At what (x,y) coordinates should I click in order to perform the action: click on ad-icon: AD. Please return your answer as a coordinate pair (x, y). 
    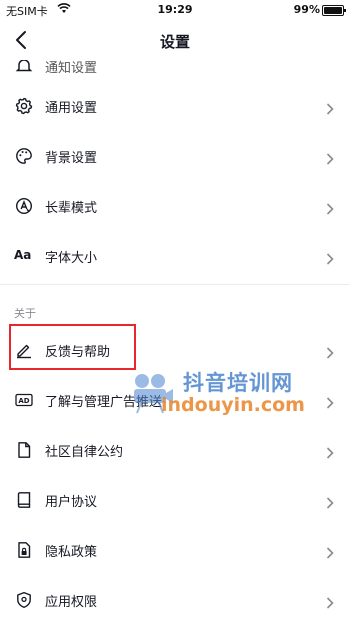
    Looking at the image, I should click on (24, 400).